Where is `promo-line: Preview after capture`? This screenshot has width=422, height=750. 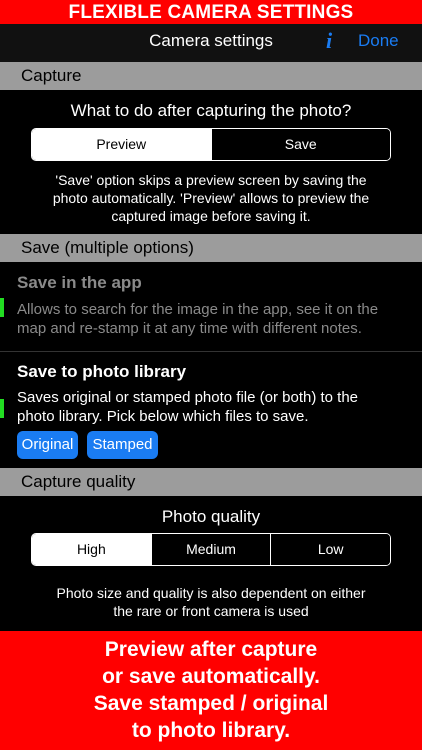 promo-line: Preview after capture is located at coordinates (211, 649).